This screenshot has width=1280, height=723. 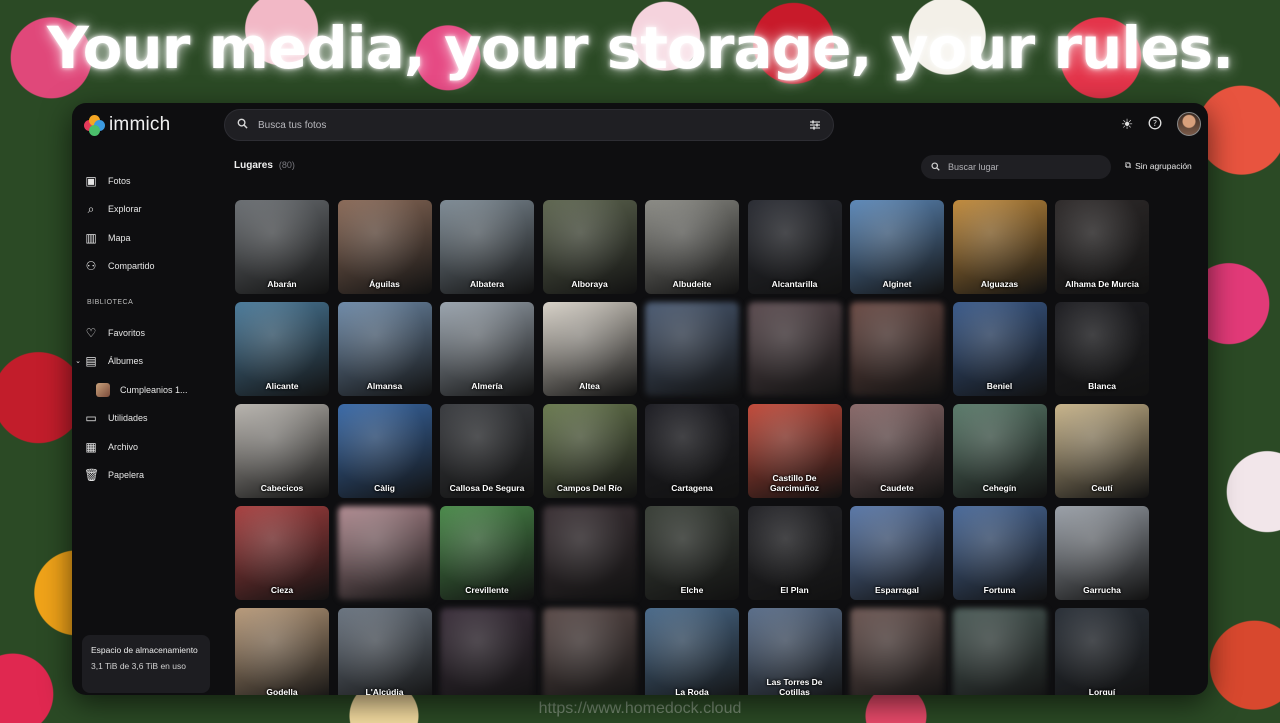 What do you see at coordinates (589, 349) in the screenshot?
I see `place-tile: Altea` at bounding box center [589, 349].